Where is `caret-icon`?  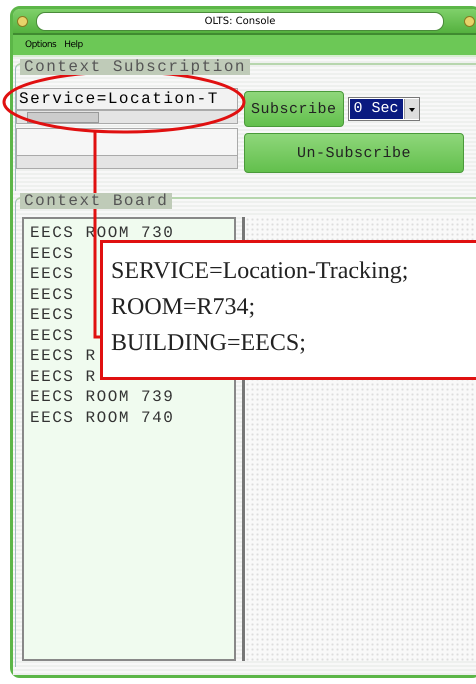 caret-icon is located at coordinates (411, 109).